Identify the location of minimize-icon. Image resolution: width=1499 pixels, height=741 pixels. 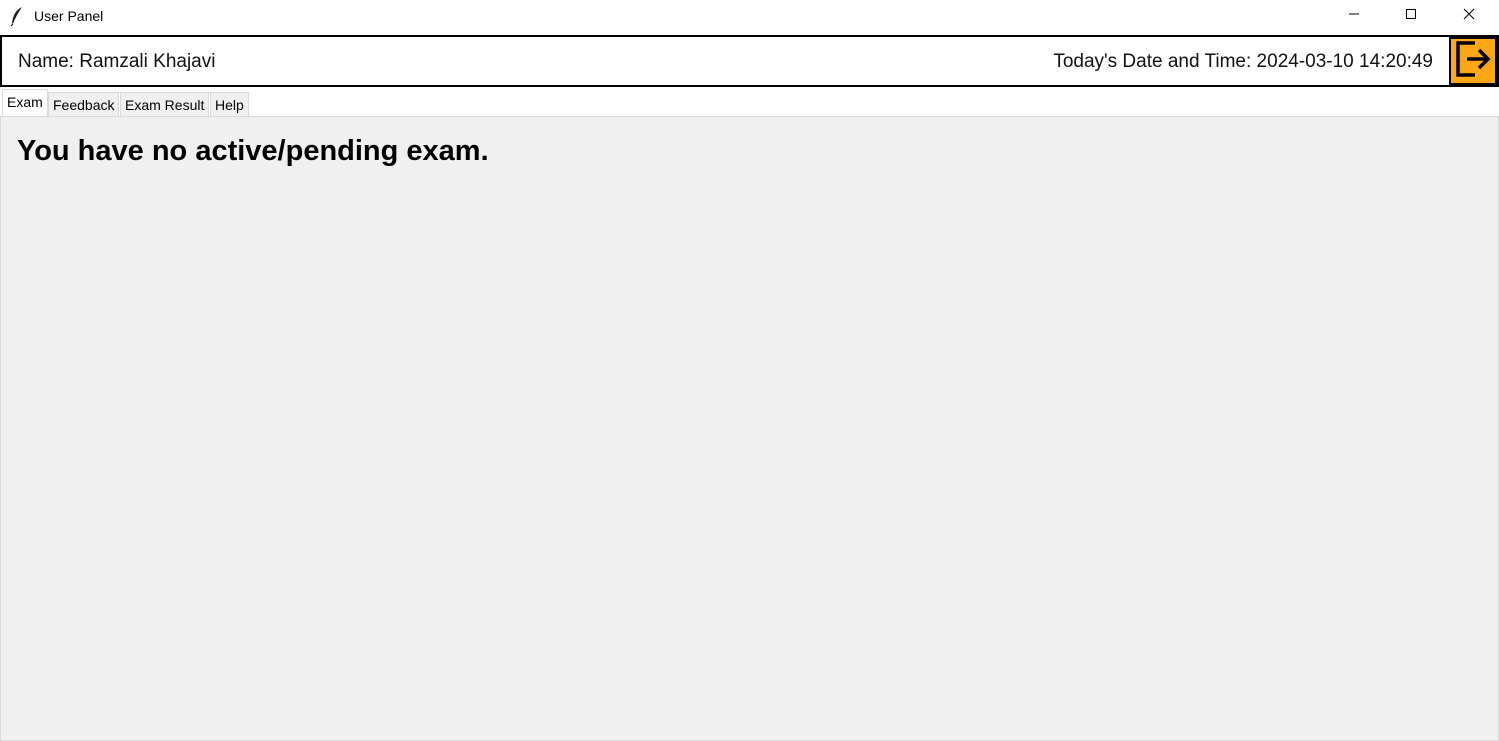
(1354, 16).